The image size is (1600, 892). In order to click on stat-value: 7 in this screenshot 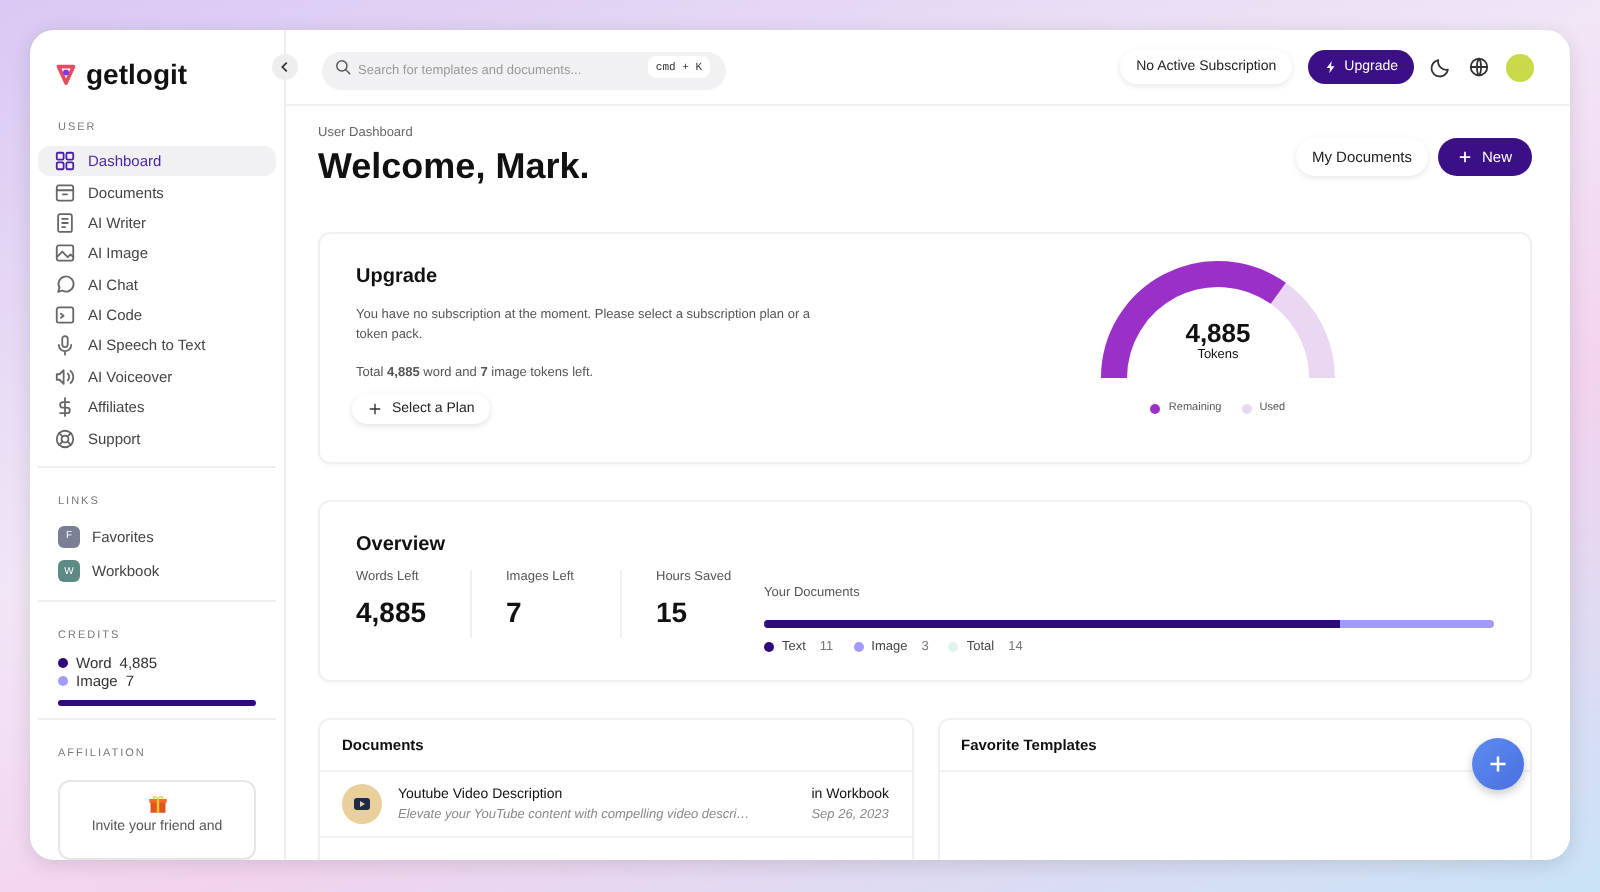, I will do `click(515, 612)`.